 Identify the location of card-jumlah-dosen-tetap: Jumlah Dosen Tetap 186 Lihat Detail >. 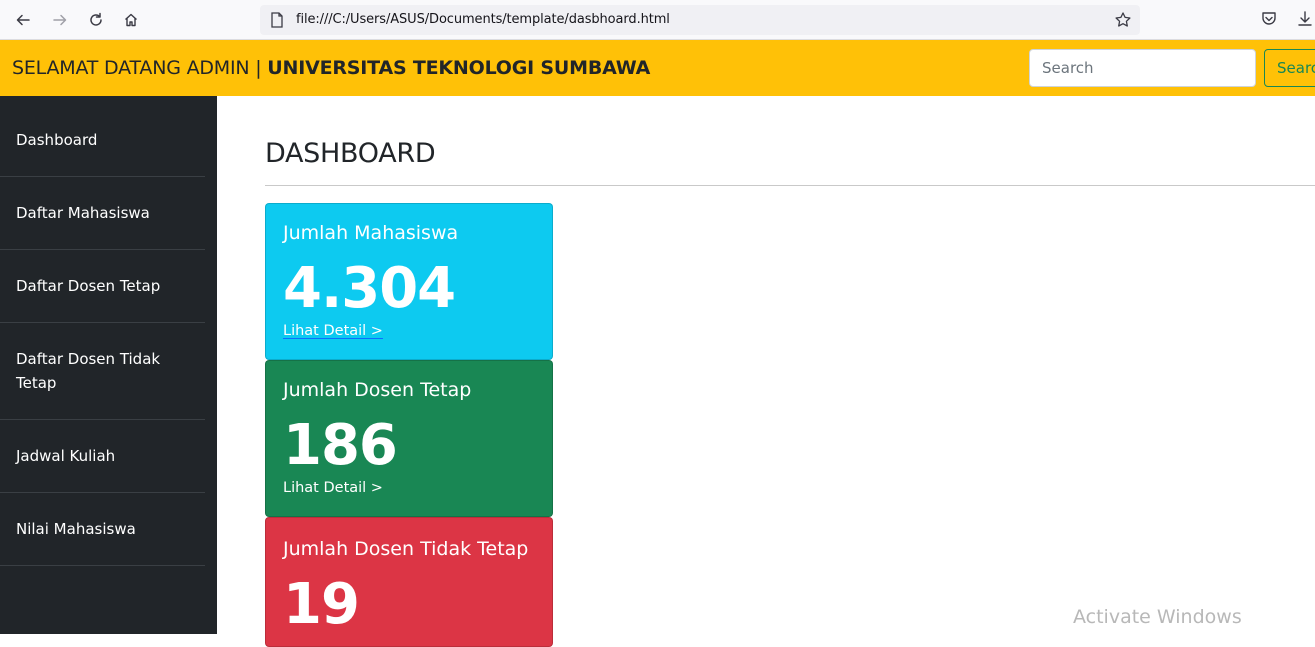
(409, 438).